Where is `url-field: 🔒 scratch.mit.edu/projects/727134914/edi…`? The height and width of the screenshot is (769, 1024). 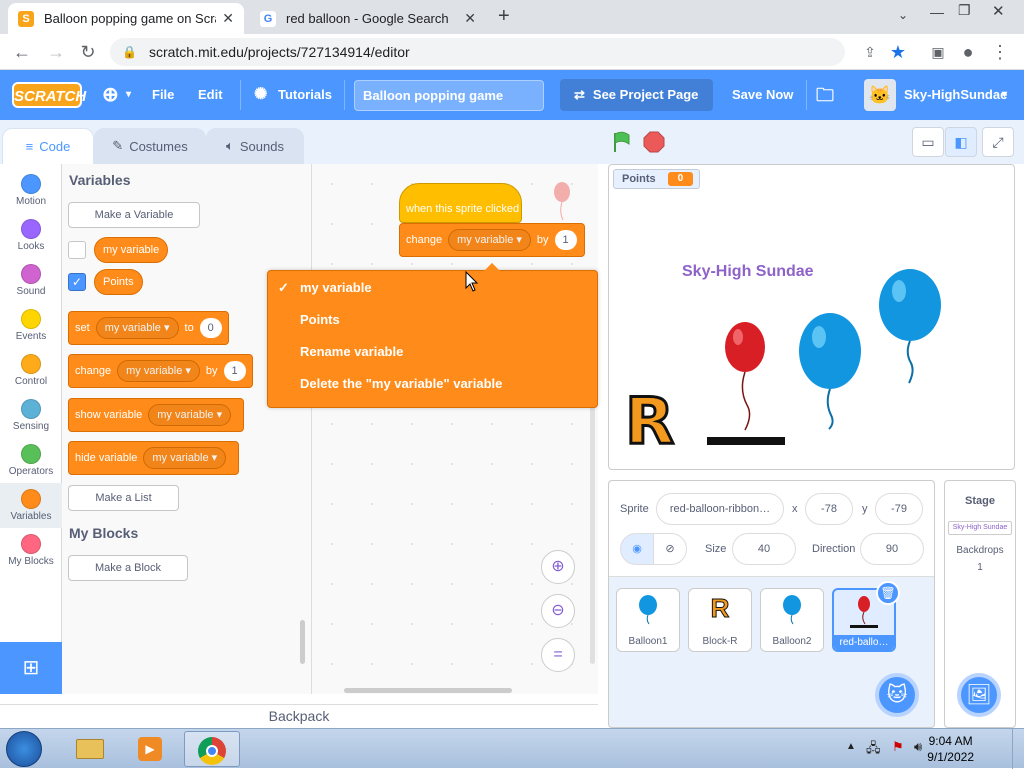
url-field: 🔒 scratch.mit.edu/projects/727134914/edi… is located at coordinates (477, 52).